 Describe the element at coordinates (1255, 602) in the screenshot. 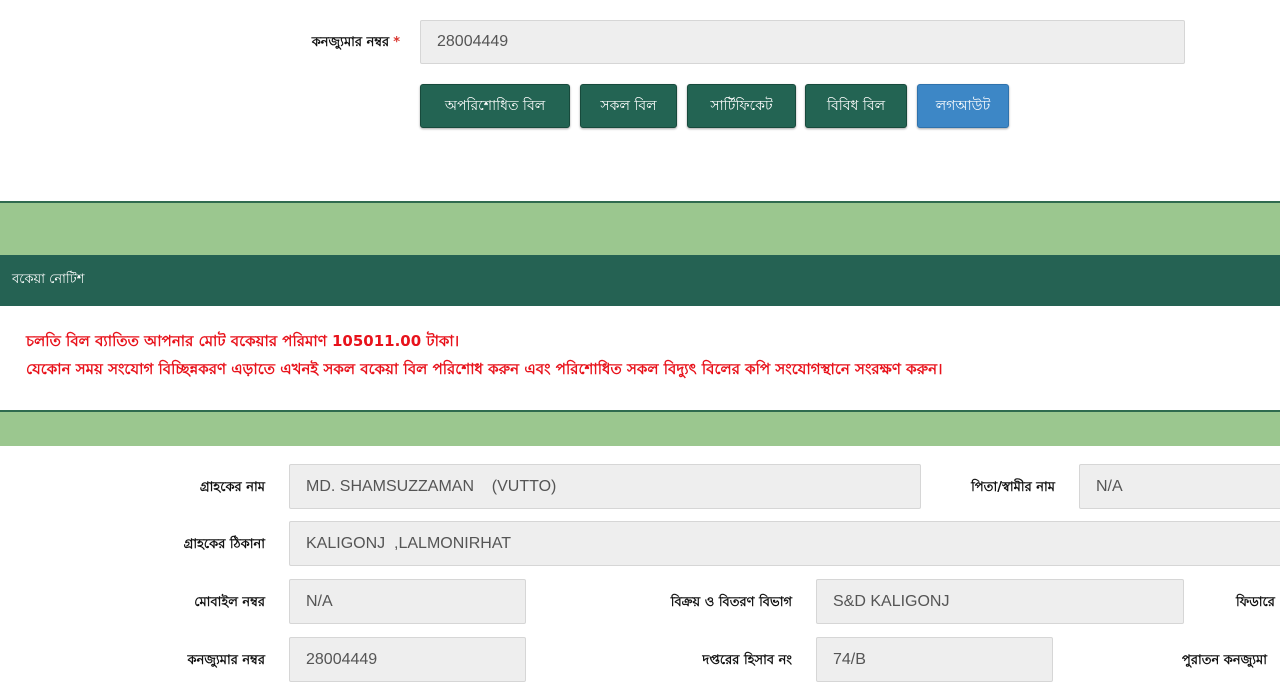

I see `feeder-label: ফিডারে` at that location.